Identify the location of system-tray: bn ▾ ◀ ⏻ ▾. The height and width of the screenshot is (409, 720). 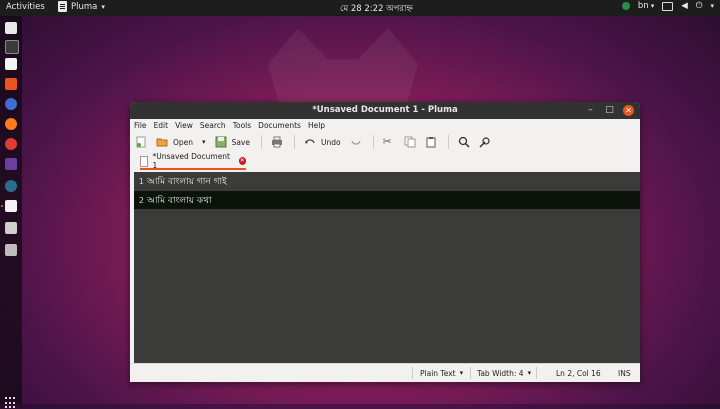
(667, 6).